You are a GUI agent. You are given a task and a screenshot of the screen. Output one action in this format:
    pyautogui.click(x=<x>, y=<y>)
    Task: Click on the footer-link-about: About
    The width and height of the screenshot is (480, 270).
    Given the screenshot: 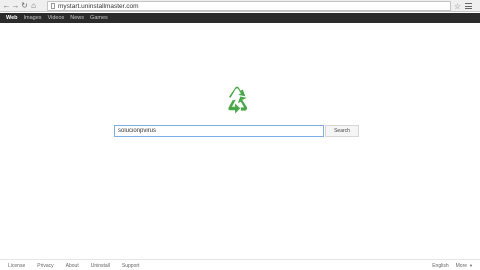 What is the action you would take?
    pyautogui.click(x=72, y=266)
    